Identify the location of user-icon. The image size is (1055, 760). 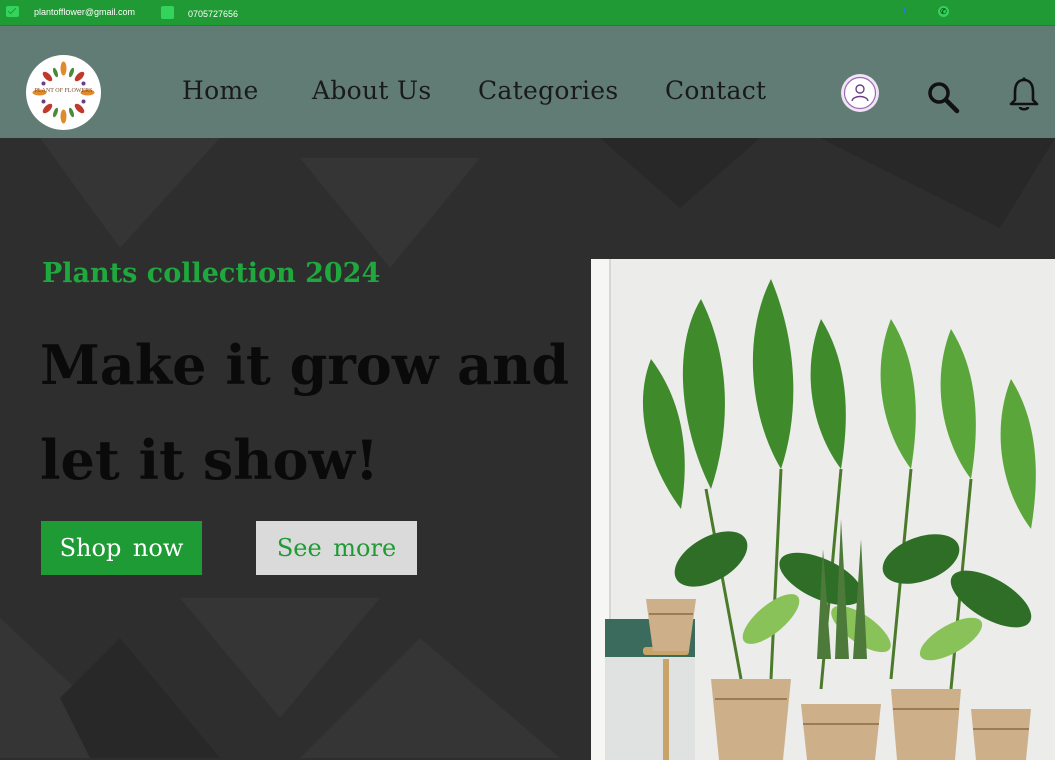
(860, 93).